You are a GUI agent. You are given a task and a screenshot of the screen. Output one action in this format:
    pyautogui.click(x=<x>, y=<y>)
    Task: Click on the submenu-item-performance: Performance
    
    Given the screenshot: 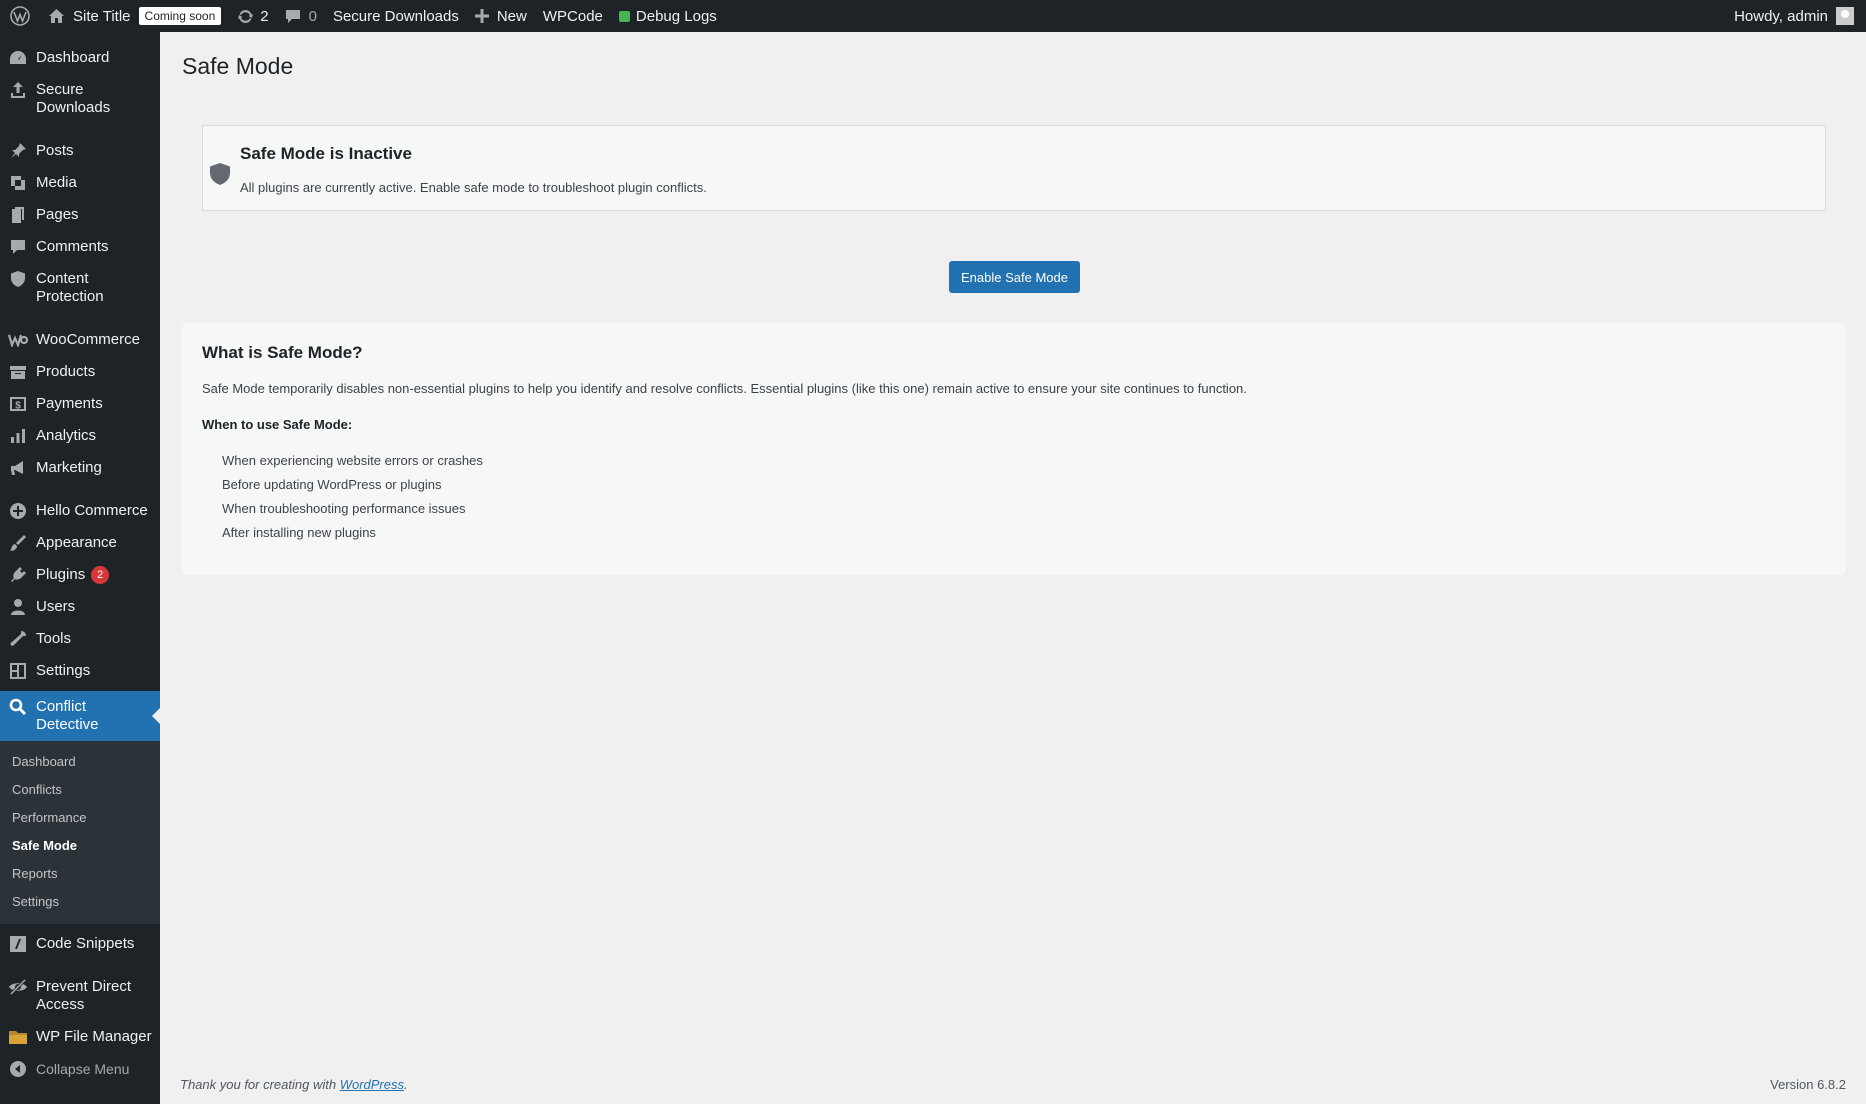 What is the action you would take?
    pyautogui.click(x=80, y=818)
    